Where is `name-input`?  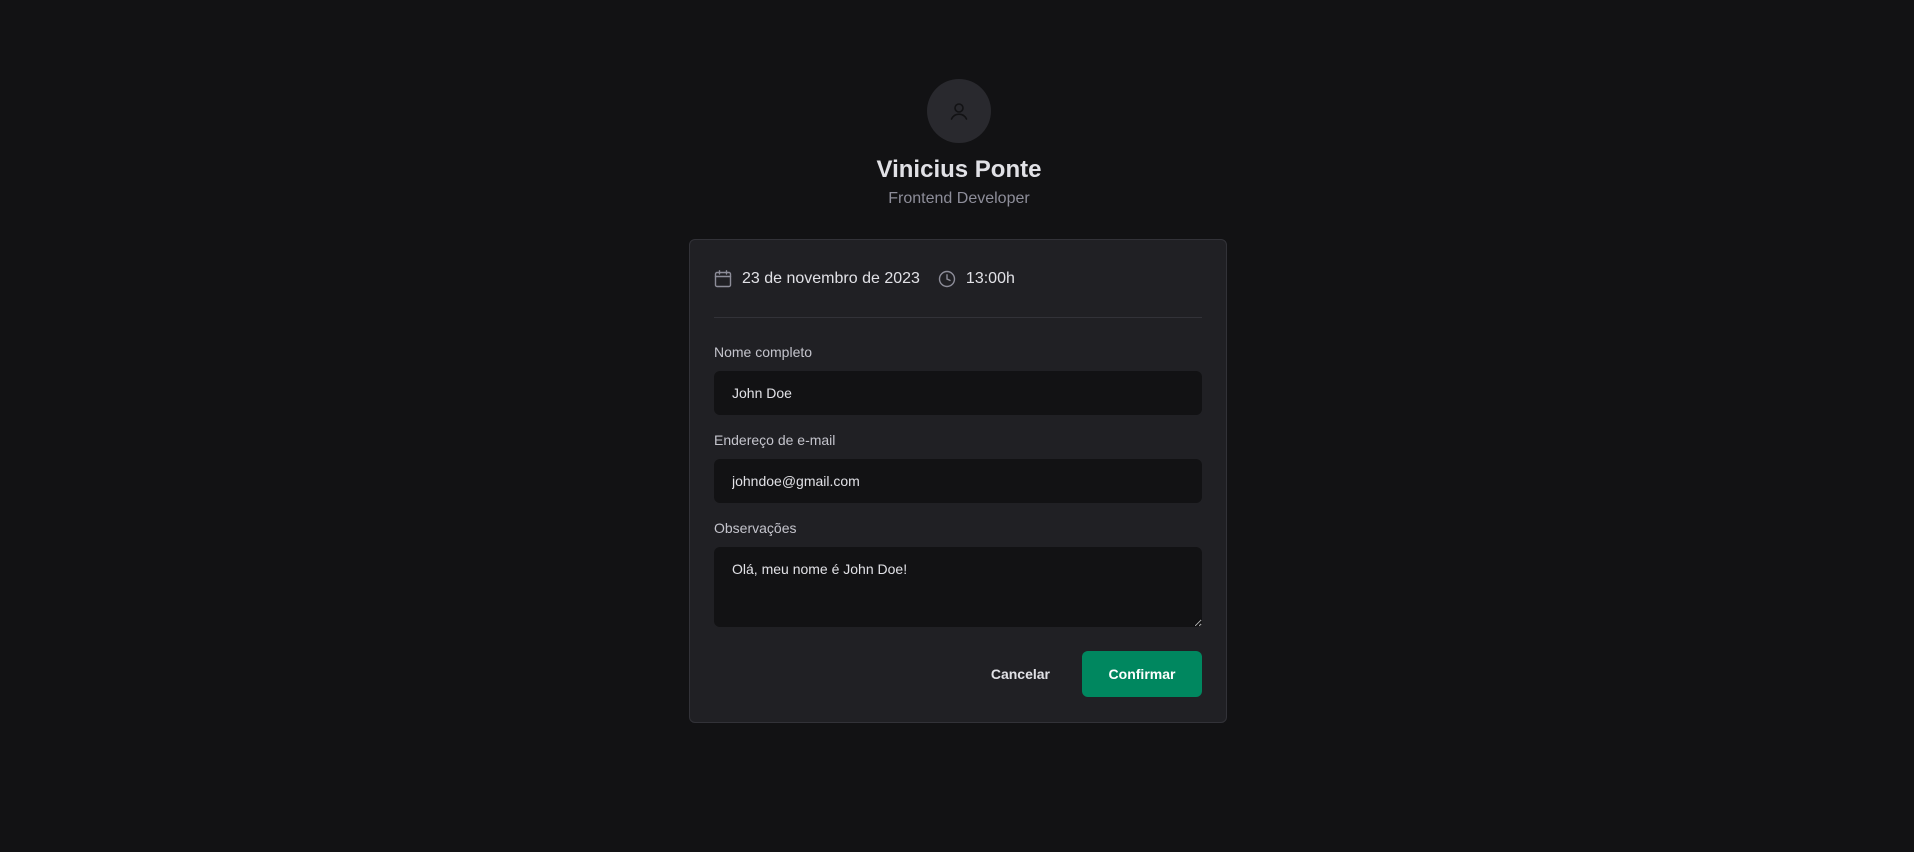
name-input is located at coordinates (958, 393).